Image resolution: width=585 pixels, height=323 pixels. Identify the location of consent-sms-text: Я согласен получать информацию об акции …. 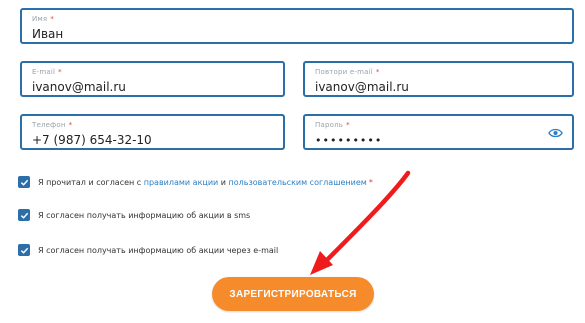
(144, 215).